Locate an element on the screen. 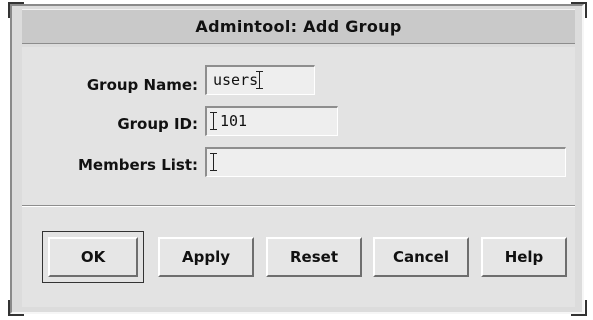 The image size is (593, 320). window-title: Admintool: Add Group is located at coordinates (298, 26).